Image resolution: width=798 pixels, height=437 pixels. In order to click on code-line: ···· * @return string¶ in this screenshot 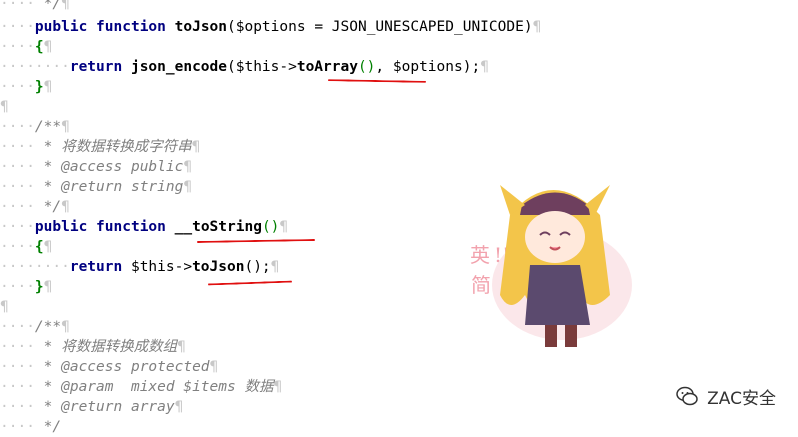, I will do `click(96, 187)`.